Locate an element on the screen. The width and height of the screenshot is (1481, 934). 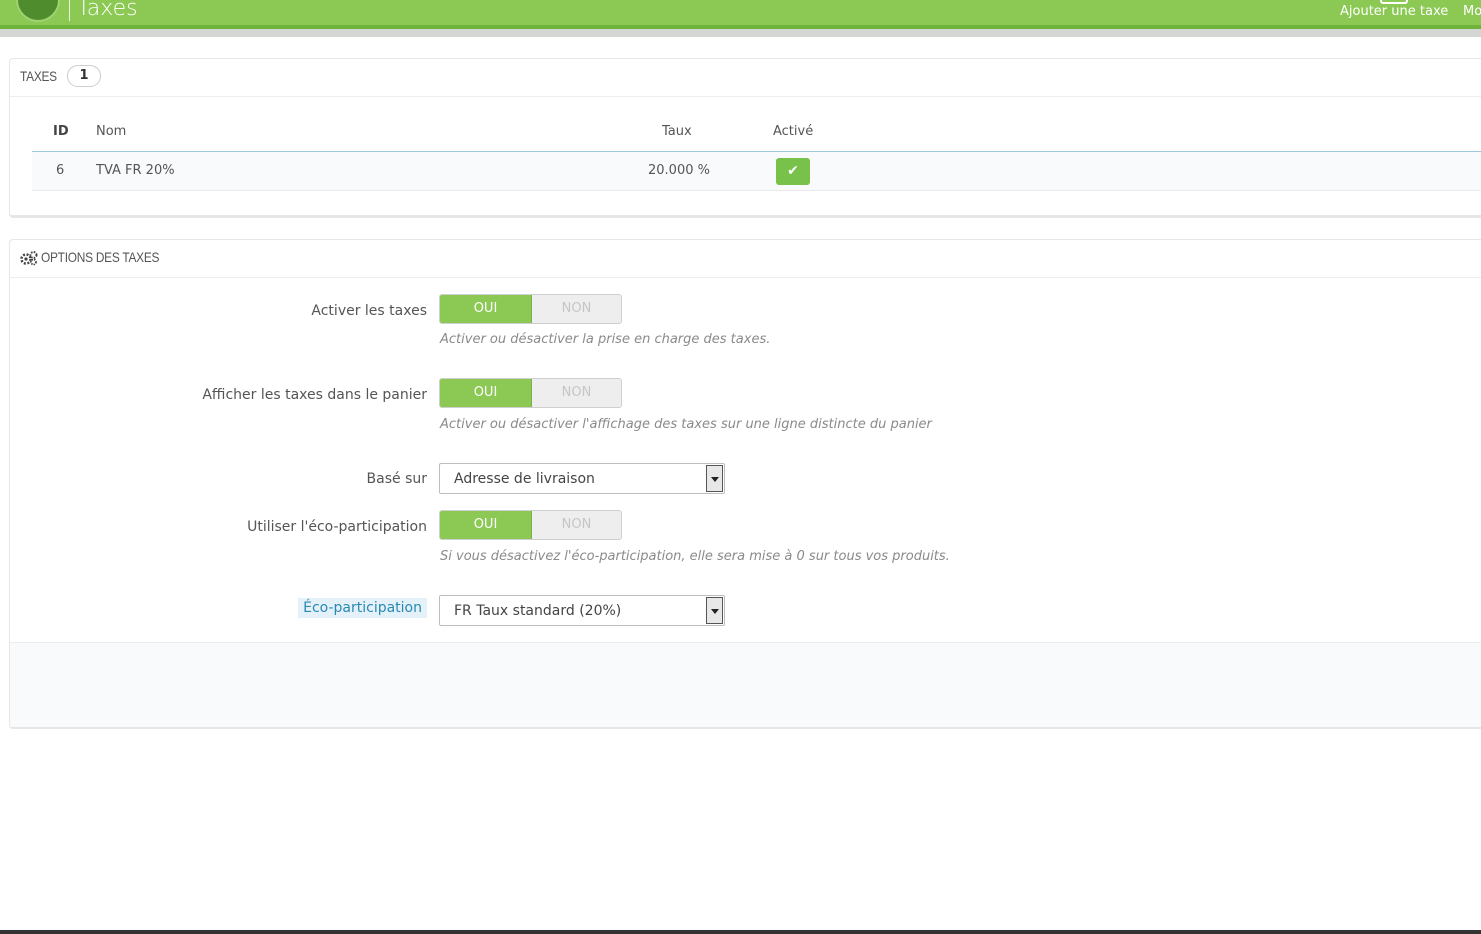
count-badge: 1 is located at coordinates (84, 76).